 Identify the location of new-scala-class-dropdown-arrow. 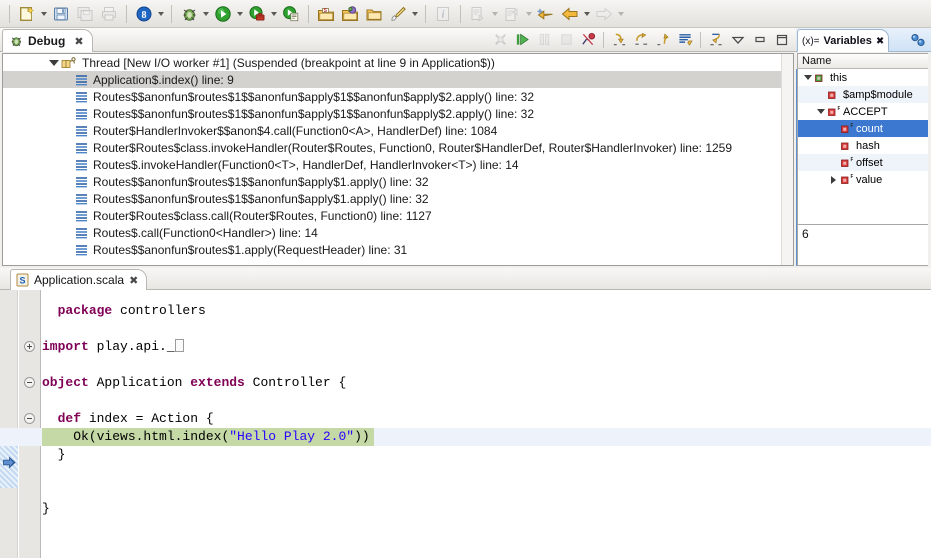
(414, 14).